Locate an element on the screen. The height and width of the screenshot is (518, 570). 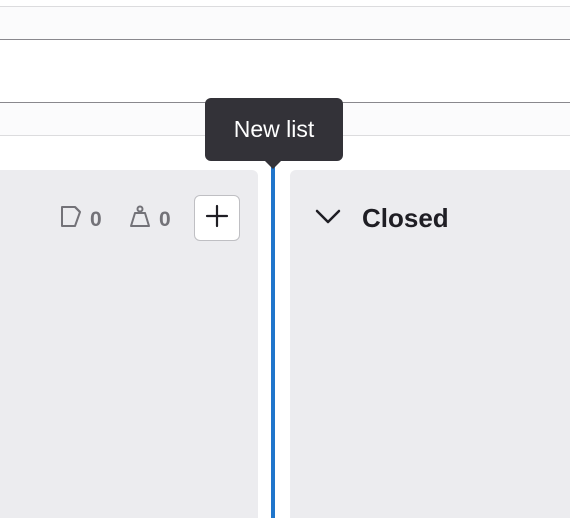
tooltip-arrow is located at coordinates (273, 164).